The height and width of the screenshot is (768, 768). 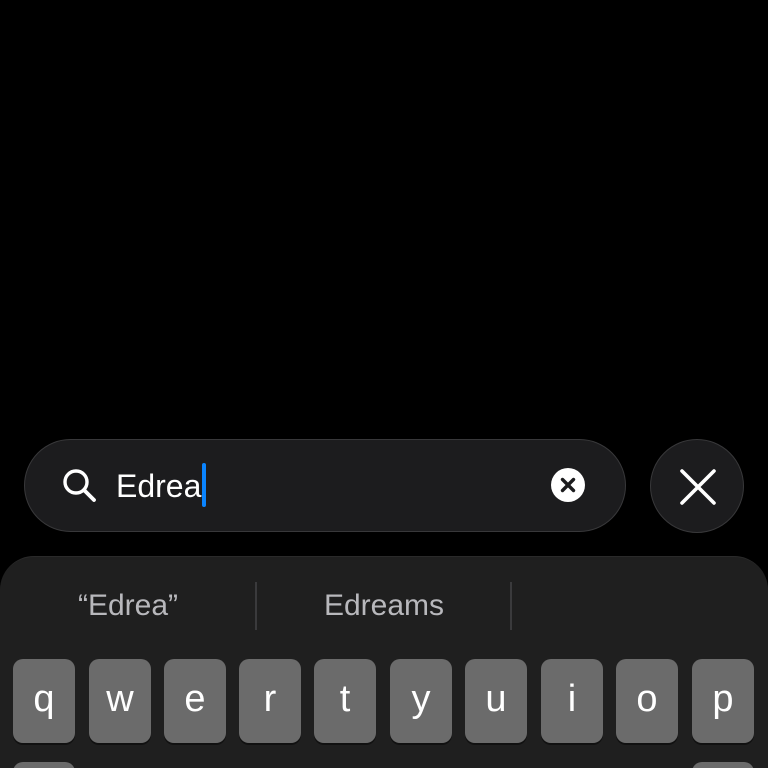 What do you see at coordinates (195, 701) in the screenshot?
I see `key-e: e` at bounding box center [195, 701].